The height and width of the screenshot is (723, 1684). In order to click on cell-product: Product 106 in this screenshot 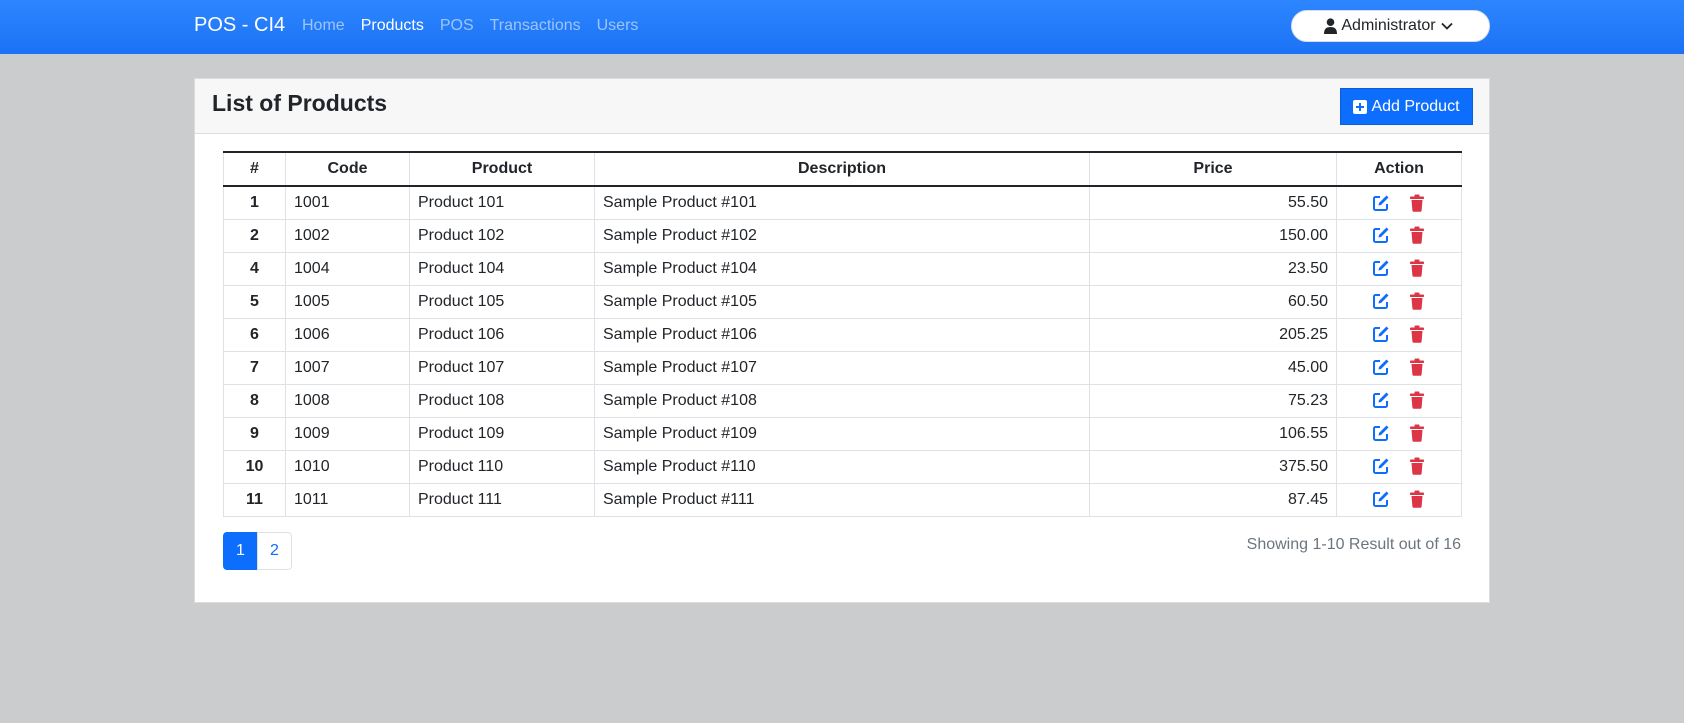, I will do `click(502, 334)`.